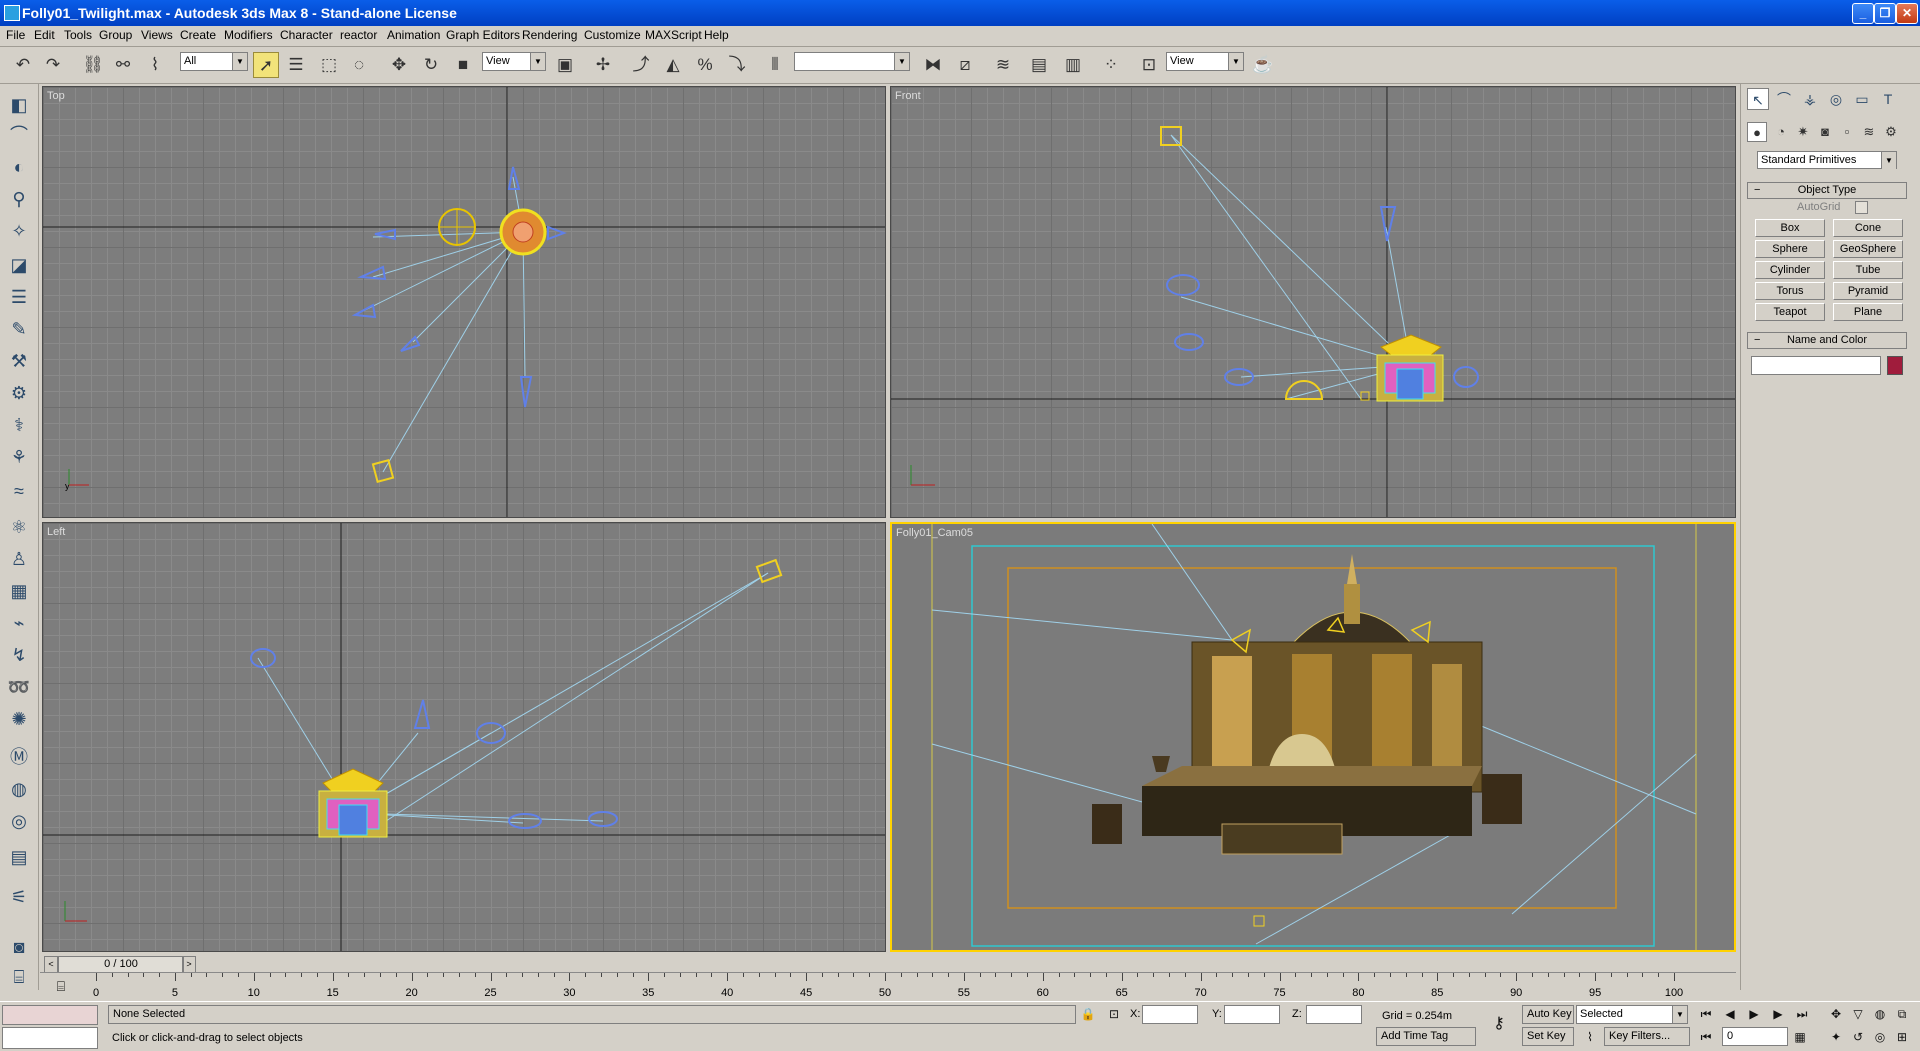 Image resolution: width=1920 pixels, height=1051 pixels. I want to click on selection-filter-dropdown: All ▼, so click(214, 61).